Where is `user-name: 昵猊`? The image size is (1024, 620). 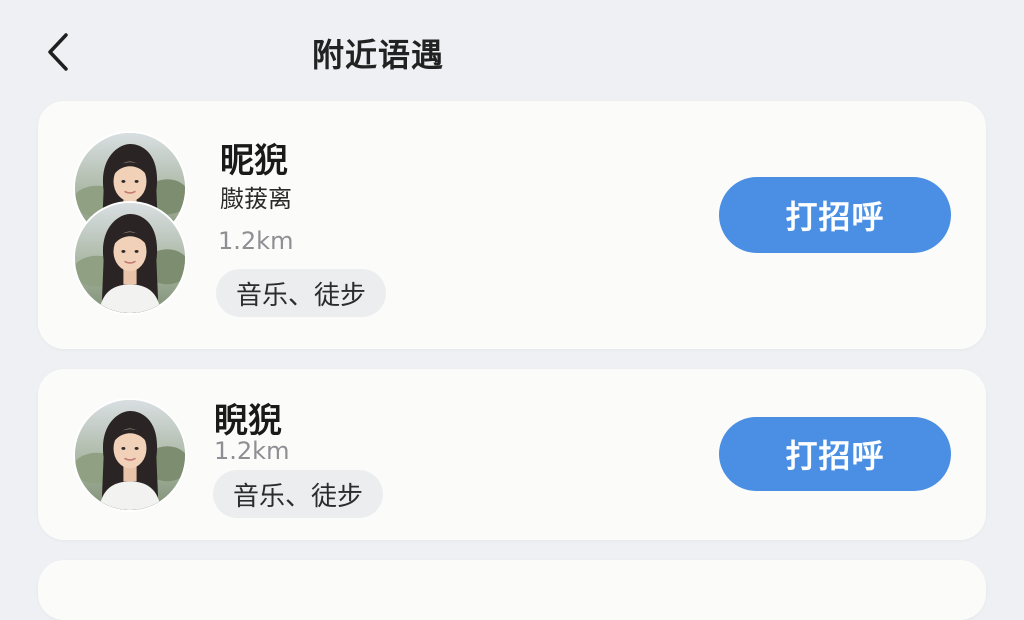
user-name: 昵猊 is located at coordinates (254, 161).